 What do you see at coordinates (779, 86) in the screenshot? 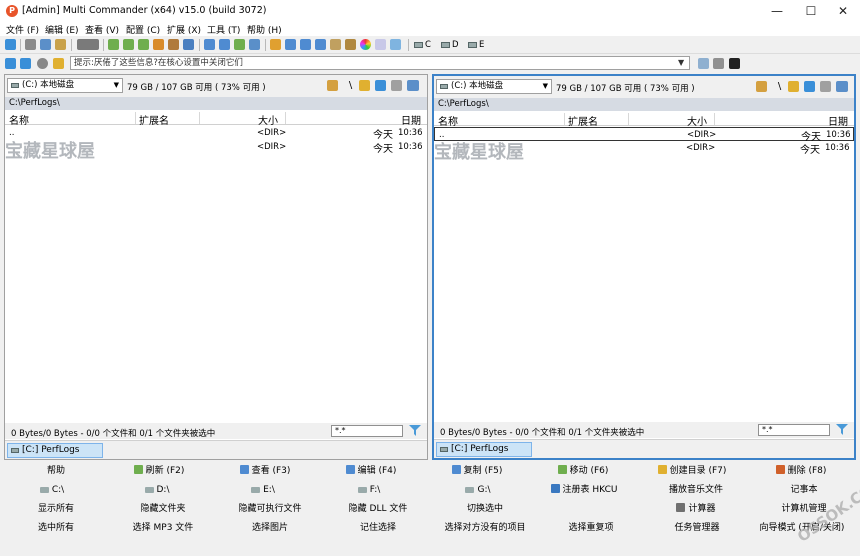
I see `root-icon: \` at bounding box center [779, 86].